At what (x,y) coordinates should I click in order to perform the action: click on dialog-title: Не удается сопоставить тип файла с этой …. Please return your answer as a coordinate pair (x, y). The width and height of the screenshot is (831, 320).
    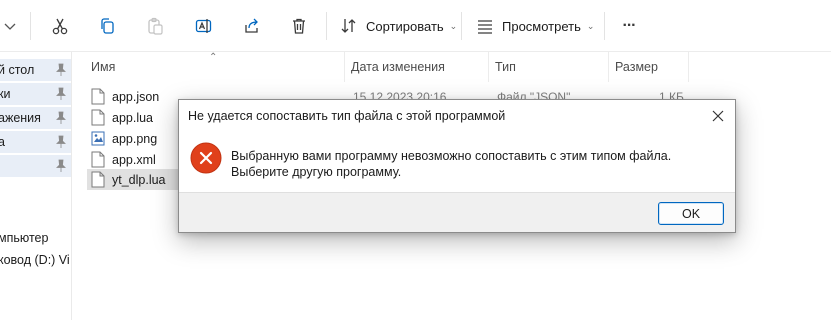
    Looking at the image, I should click on (347, 116).